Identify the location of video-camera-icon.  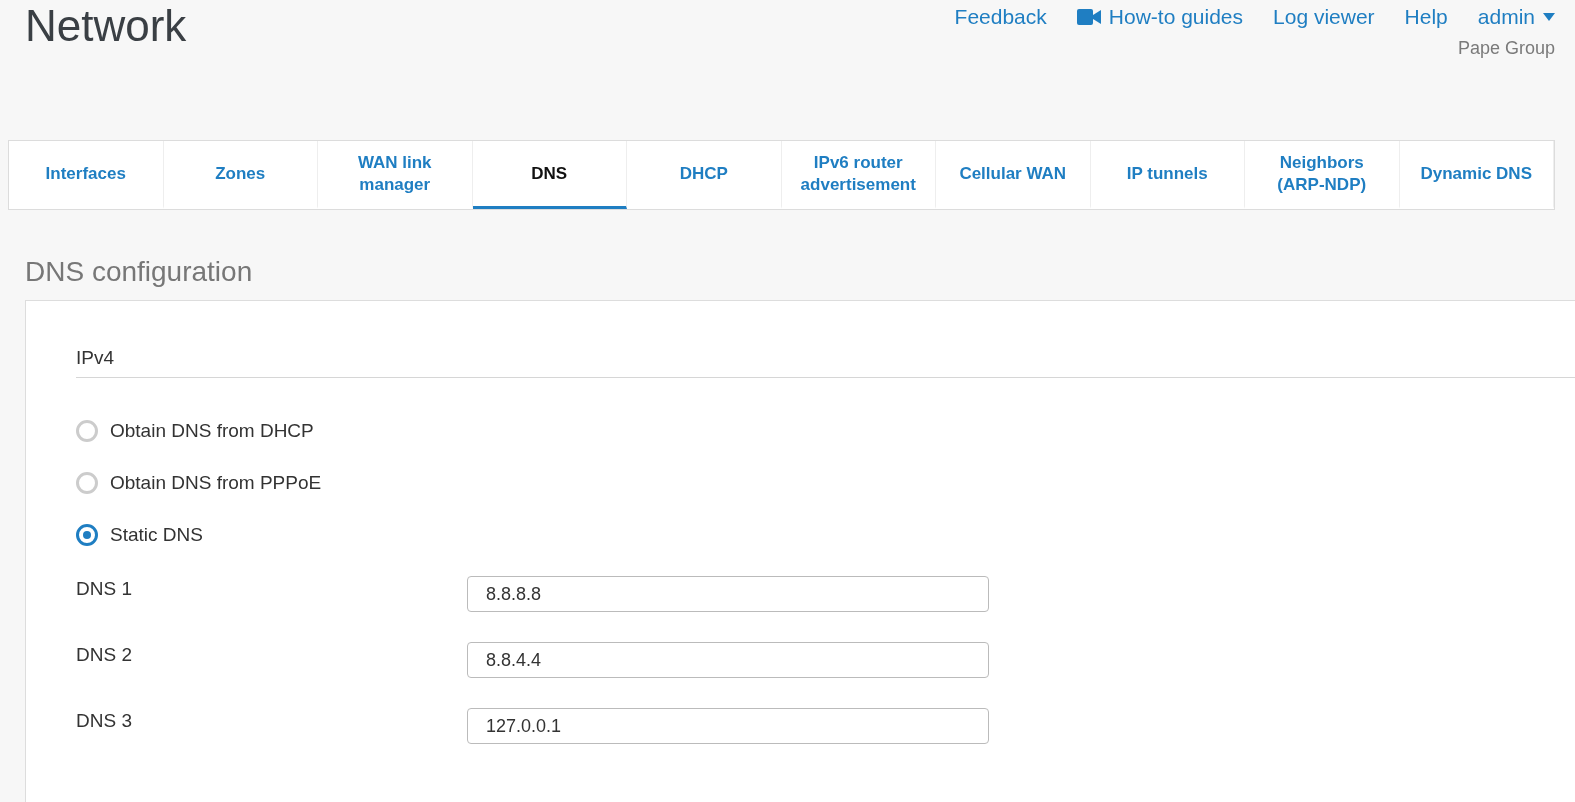
(1088, 17).